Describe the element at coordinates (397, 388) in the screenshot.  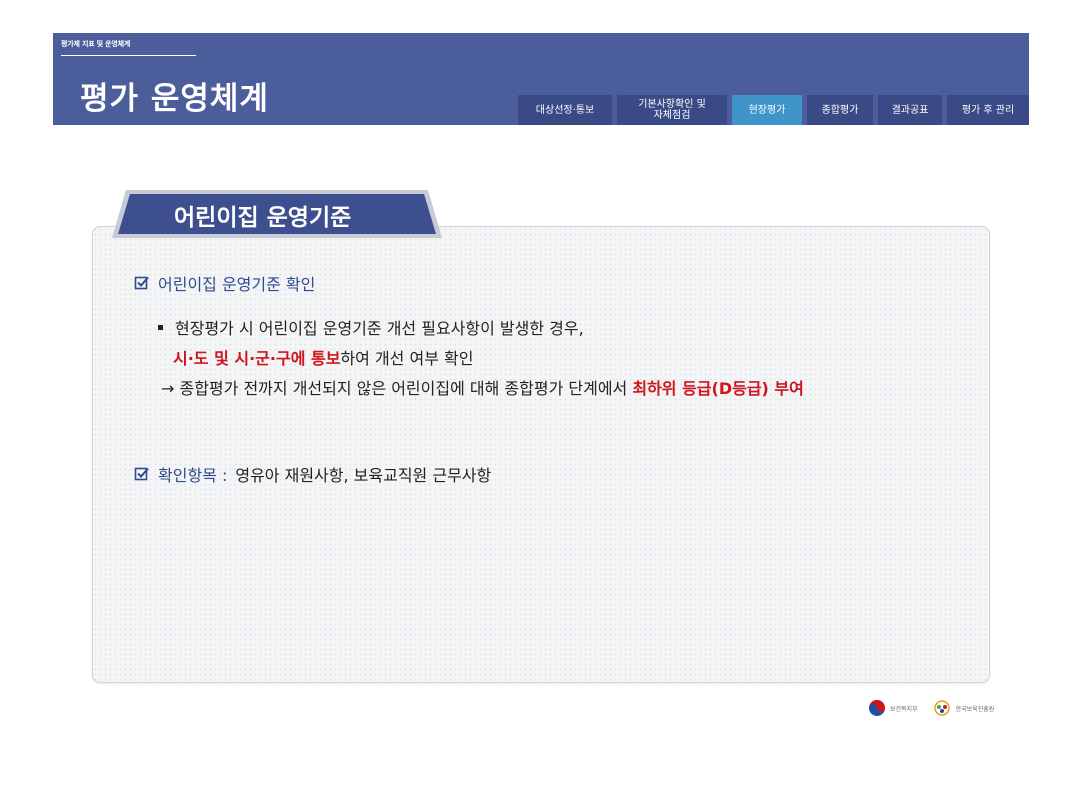
I see `arrow-text: → 종합평가 전까지 개선되지 않은 어린이집에 대해 종합평가 단계에서` at that location.